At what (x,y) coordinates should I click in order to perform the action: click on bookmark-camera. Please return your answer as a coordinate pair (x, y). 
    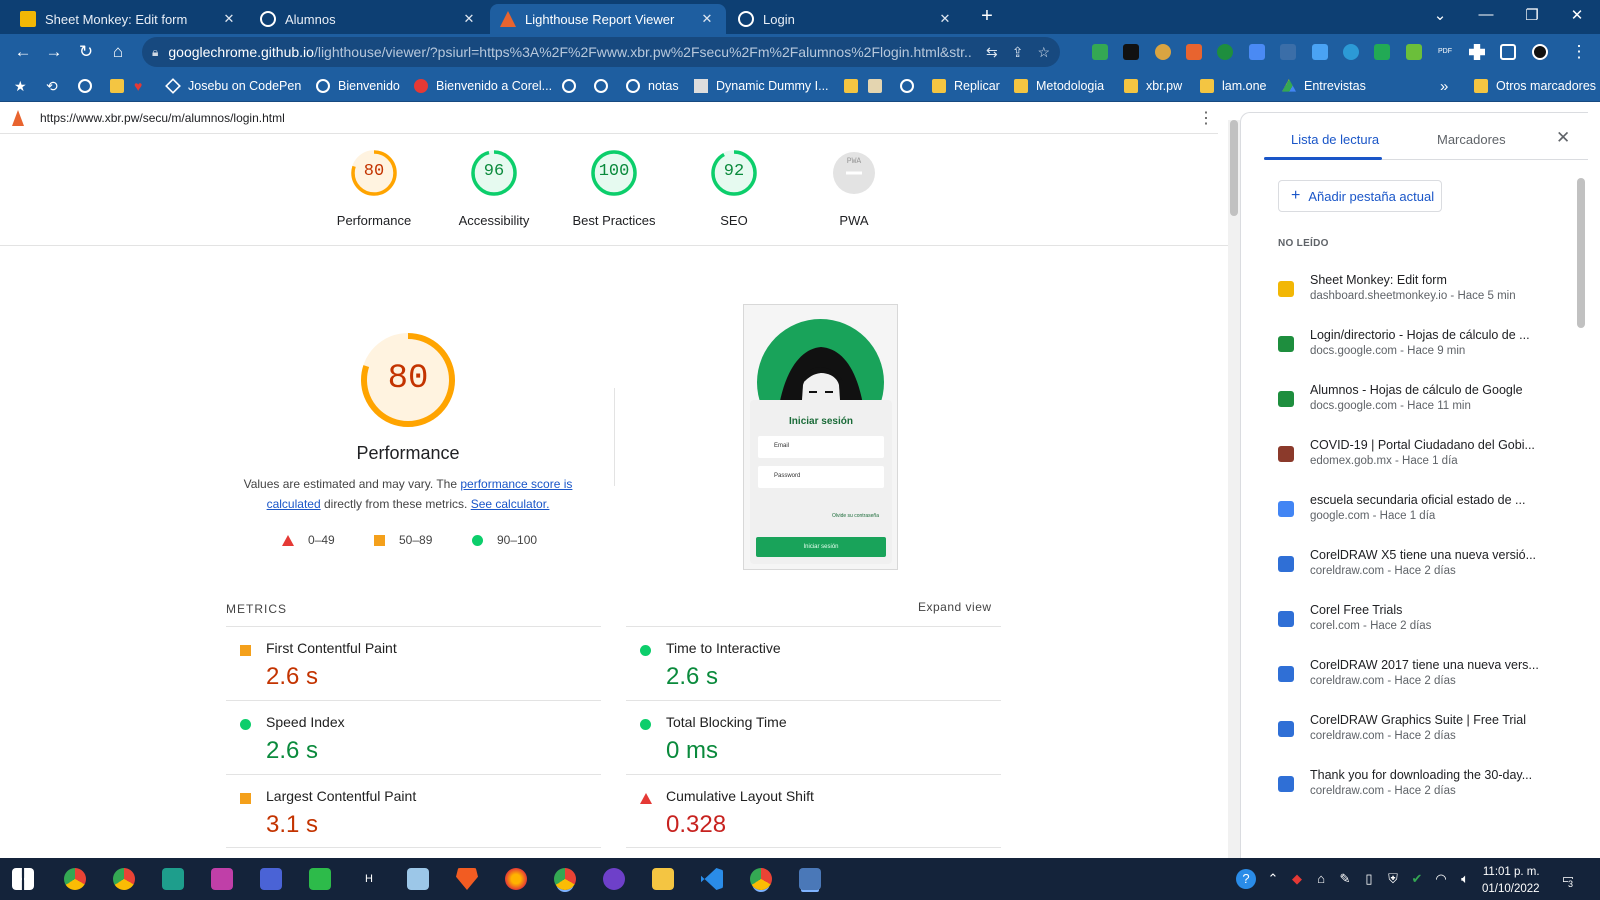
    Looking at the image, I should click on (879, 86).